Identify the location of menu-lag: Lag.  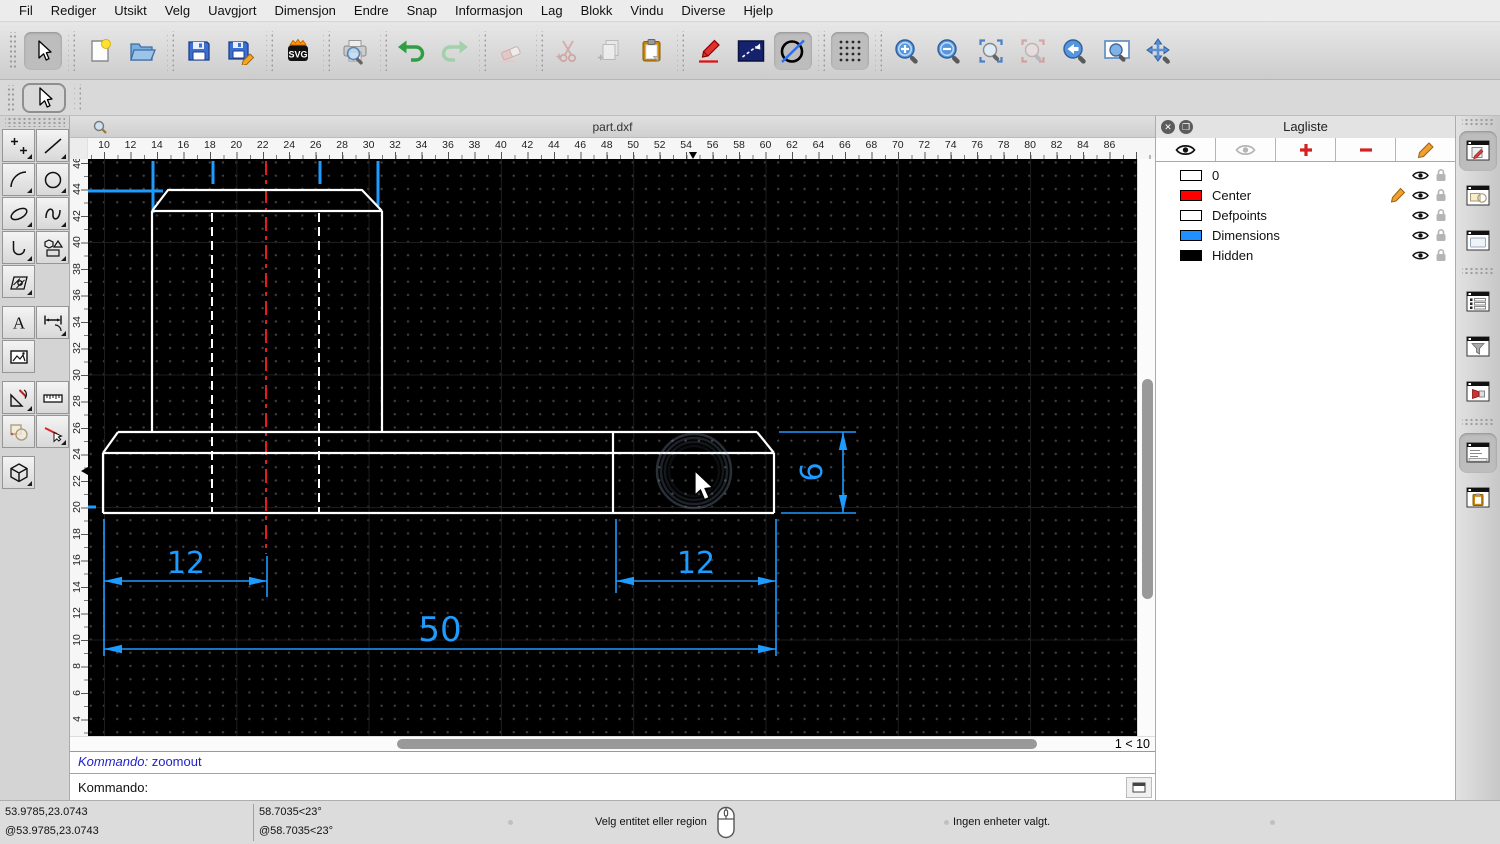
(552, 10).